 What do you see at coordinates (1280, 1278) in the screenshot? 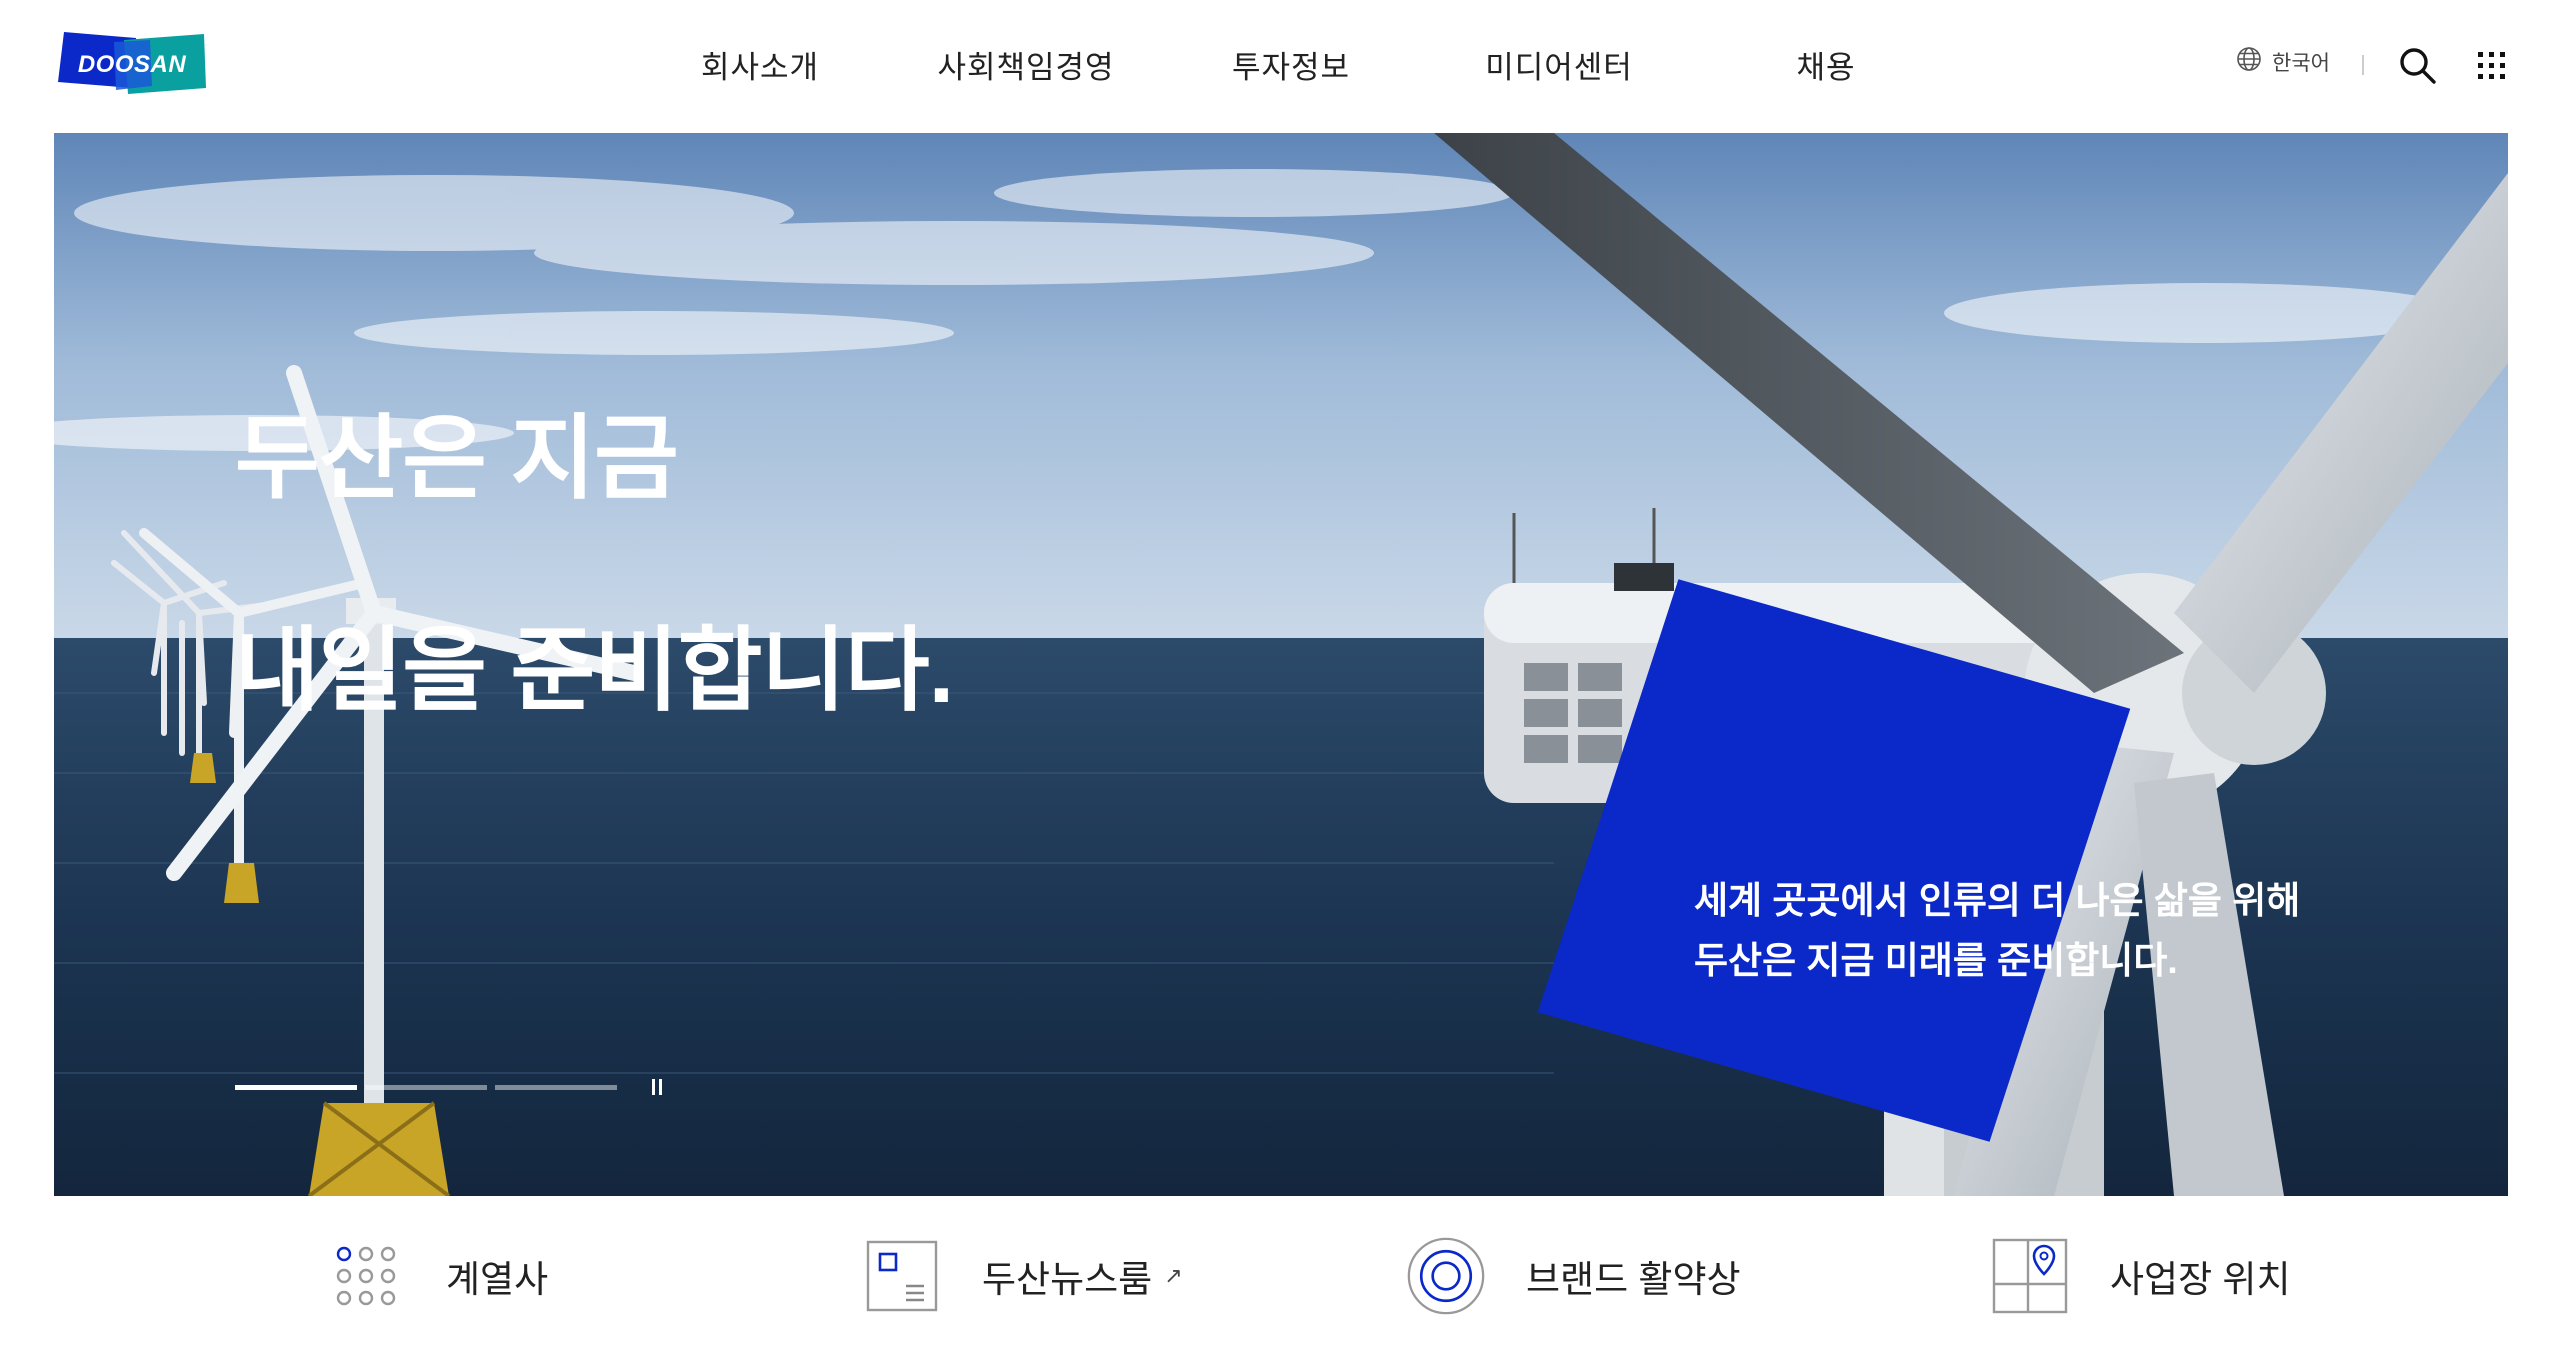
I see `quick-links: 계열사 두산뉴스룸 ↗ 브랜드 활약상 사업장 위치` at bounding box center [1280, 1278].